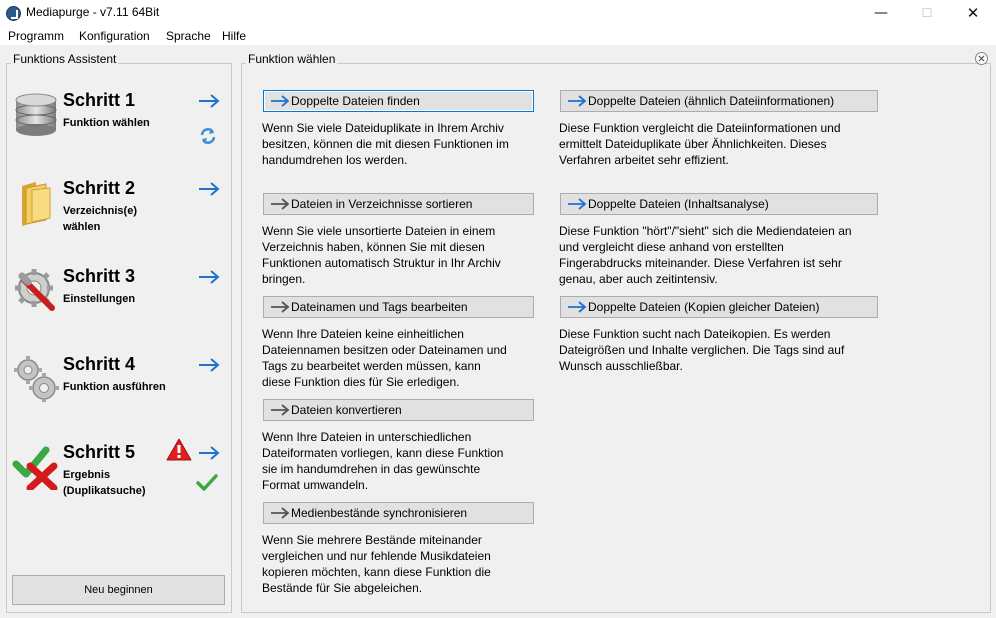  What do you see at coordinates (118, 590) in the screenshot?
I see `new-start-button: Neu beginnen` at bounding box center [118, 590].